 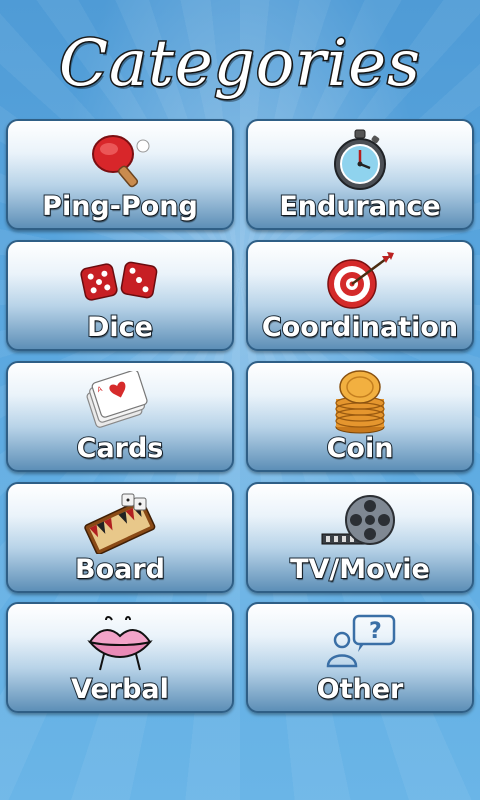 What do you see at coordinates (360, 569) in the screenshot?
I see `category-label: TV/Movie` at bounding box center [360, 569].